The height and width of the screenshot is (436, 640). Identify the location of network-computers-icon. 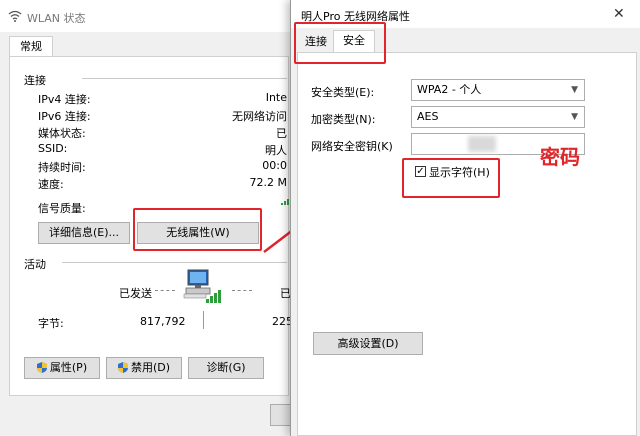
(202, 286).